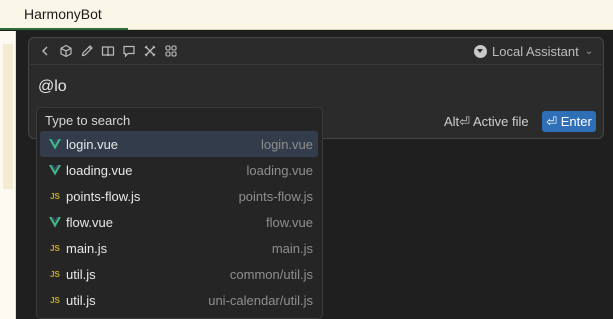 The image size is (613, 319). I want to click on left-gutter, so click(8, 175).